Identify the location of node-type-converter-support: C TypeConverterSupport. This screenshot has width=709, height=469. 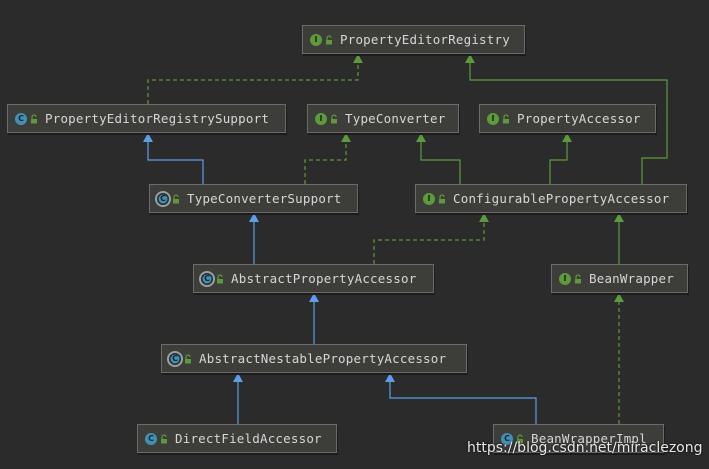
(253, 198).